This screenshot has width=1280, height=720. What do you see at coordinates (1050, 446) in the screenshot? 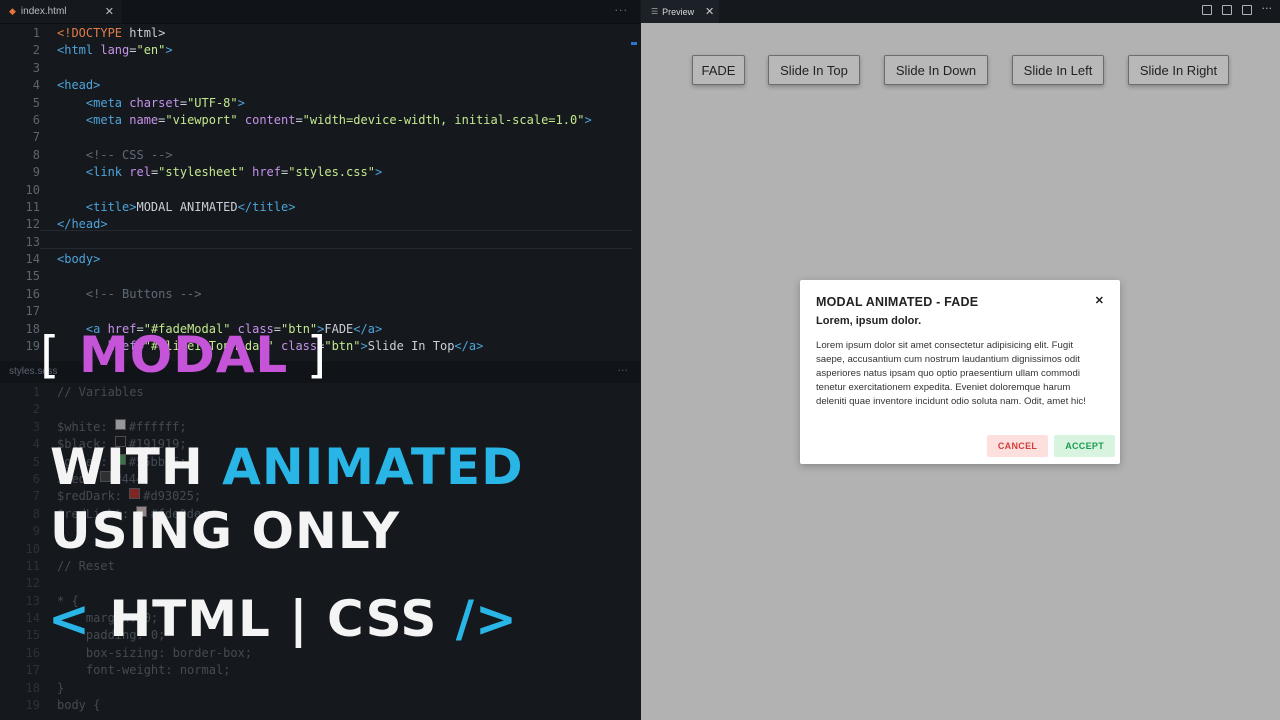
I see `modal-actions: CANCEL ACCEPT` at bounding box center [1050, 446].